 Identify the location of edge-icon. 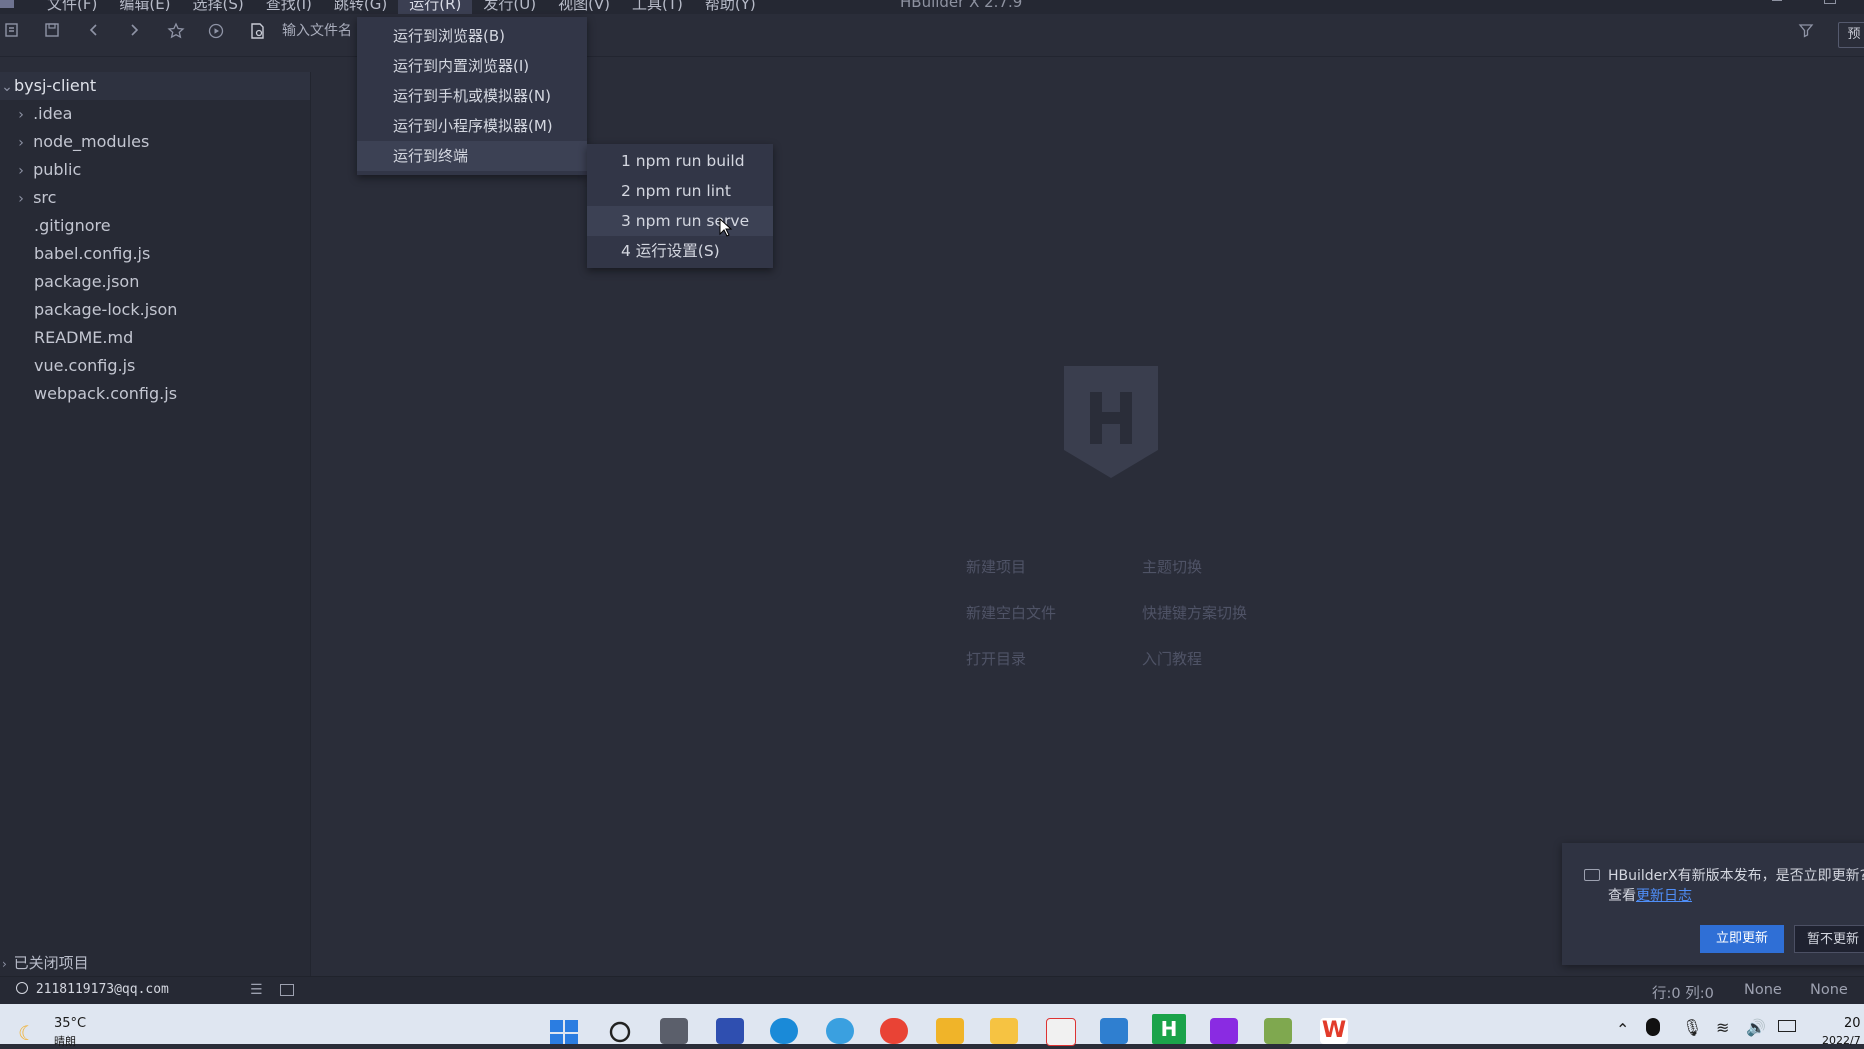
(784, 1031).